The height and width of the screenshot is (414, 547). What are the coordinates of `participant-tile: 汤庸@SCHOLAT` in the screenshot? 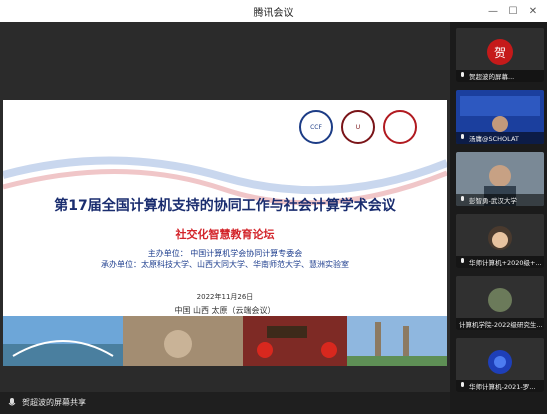 It's located at (500, 117).